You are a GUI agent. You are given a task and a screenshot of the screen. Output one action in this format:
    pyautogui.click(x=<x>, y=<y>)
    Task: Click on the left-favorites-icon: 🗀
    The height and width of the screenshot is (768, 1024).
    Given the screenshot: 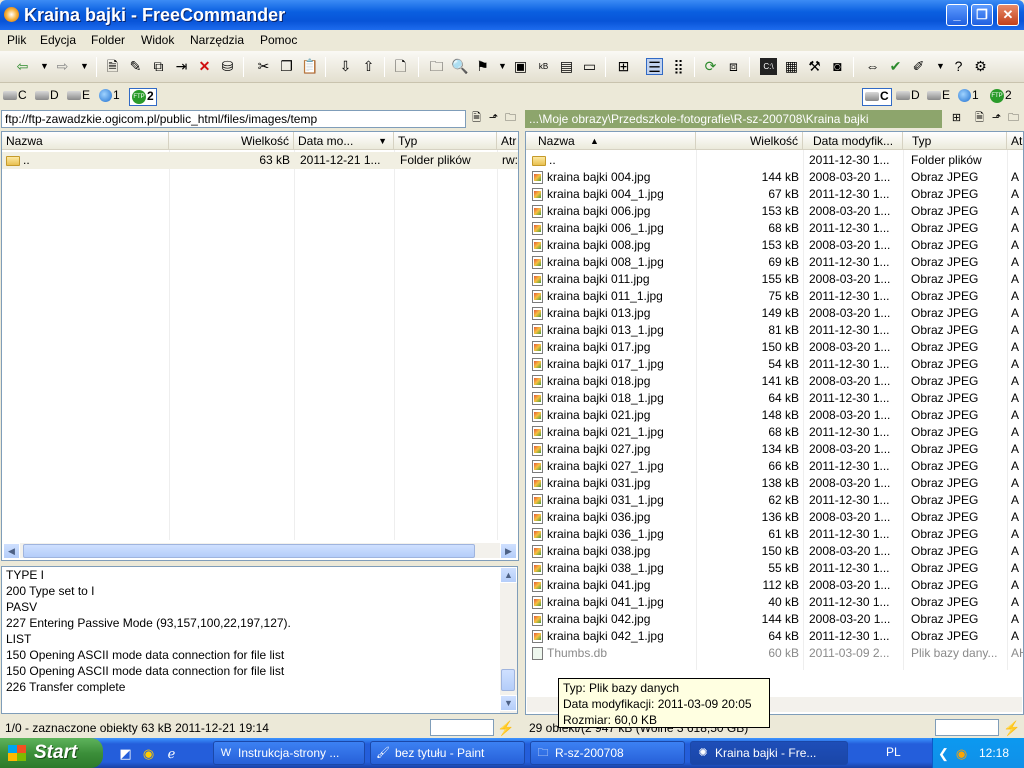 What is the action you would take?
    pyautogui.click(x=510, y=118)
    